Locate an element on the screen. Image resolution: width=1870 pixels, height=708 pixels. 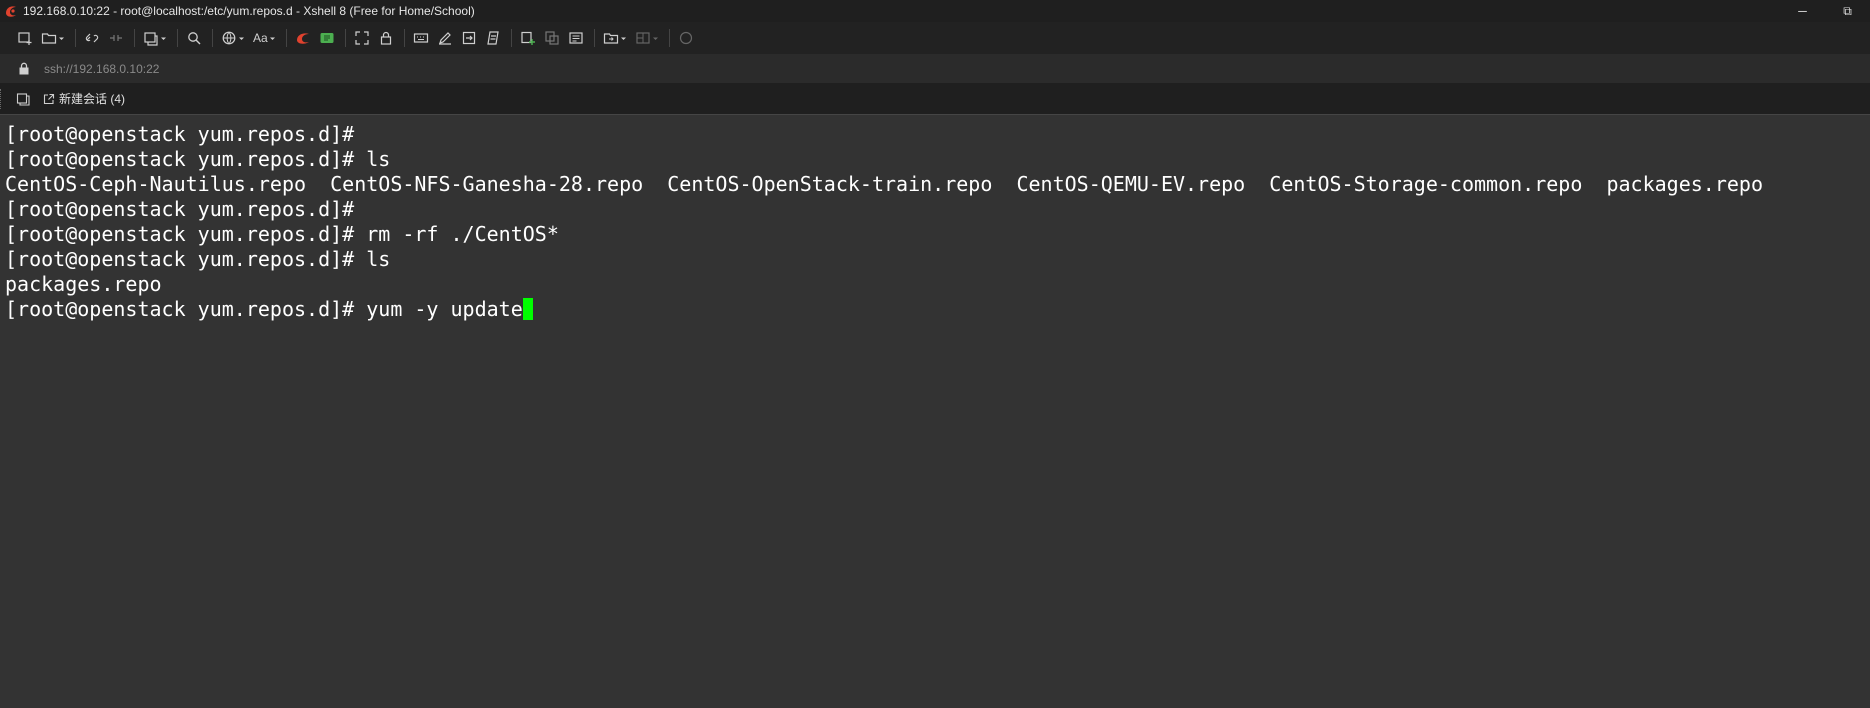
disconnect-icon is located at coordinates (116, 38).